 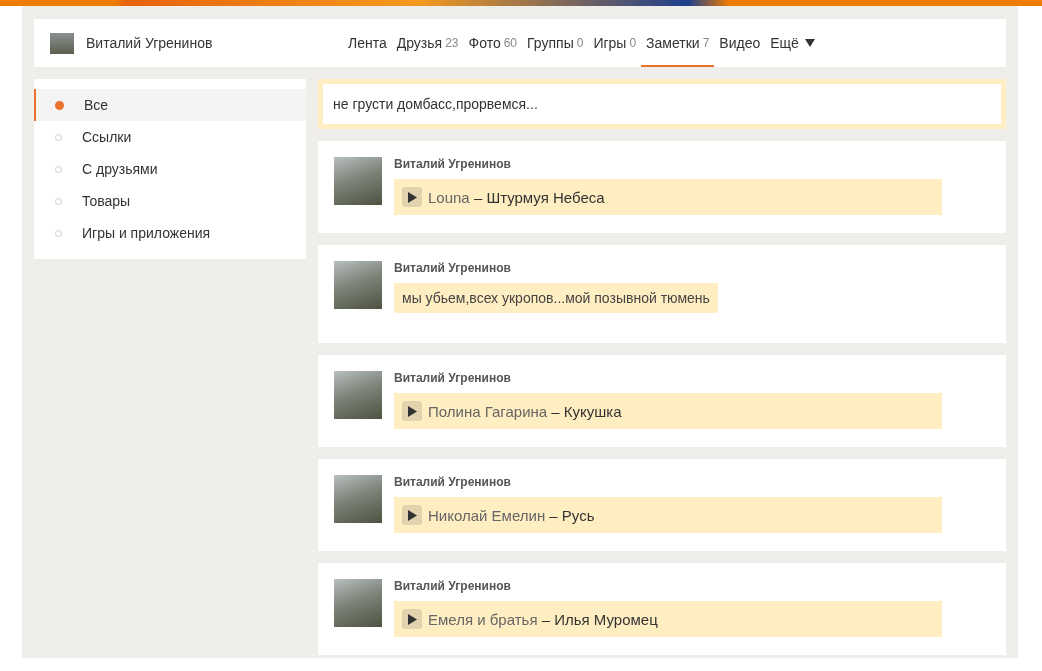 What do you see at coordinates (170, 137) in the screenshot?
I see `sidebar-item: Ссылки` at bounding box center [170, 137].